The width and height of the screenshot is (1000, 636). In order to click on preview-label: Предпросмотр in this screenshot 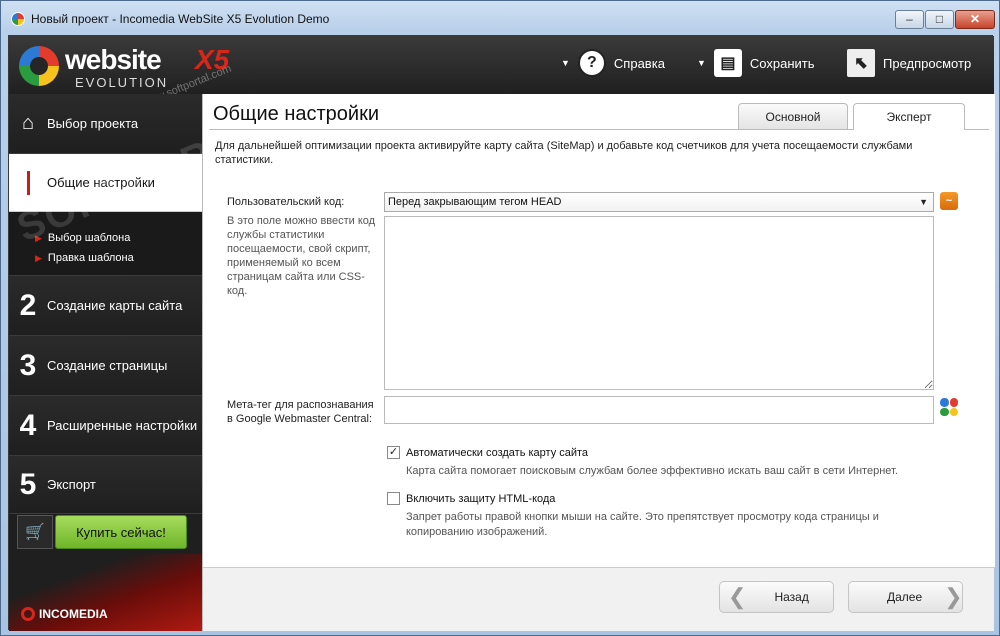, I will do `click(927, 63)`.